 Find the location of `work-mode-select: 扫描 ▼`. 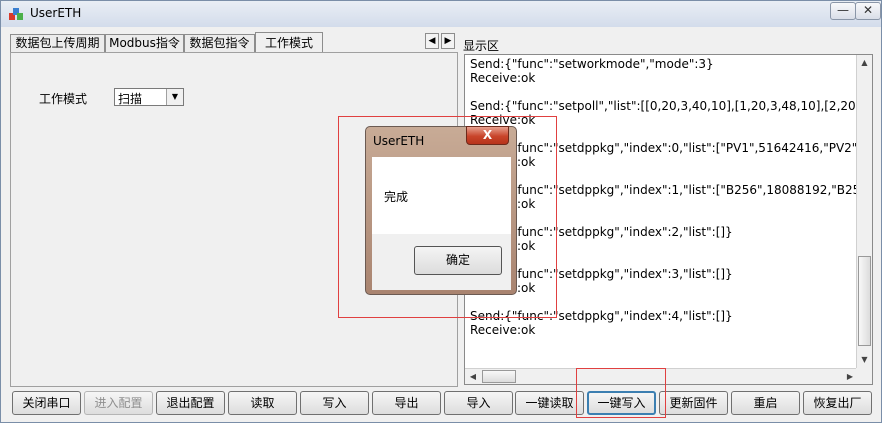

work-mode-select: 扫描 ▼ is located at coordinates (149, 97).